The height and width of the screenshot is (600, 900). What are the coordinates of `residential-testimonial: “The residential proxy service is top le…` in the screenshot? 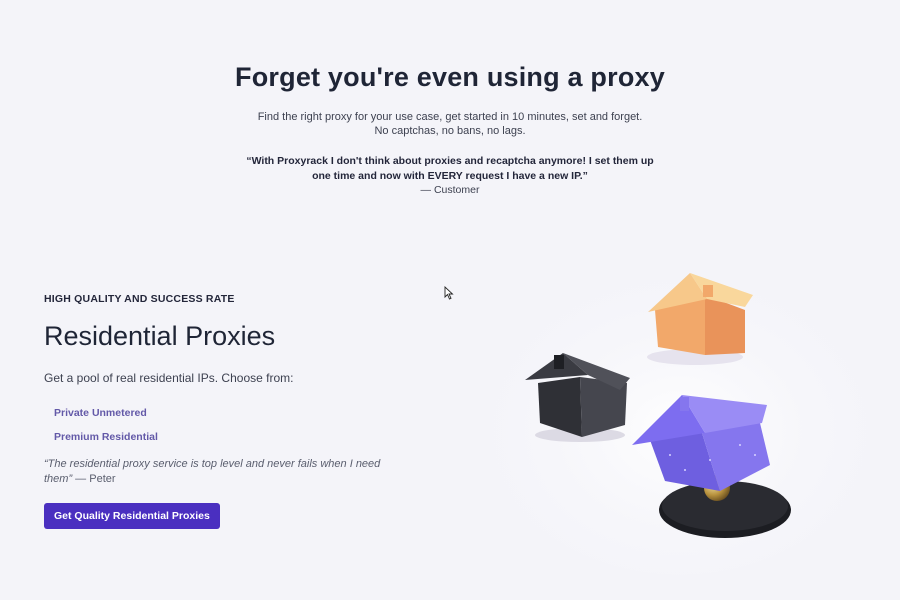 It's located at (224, 472).